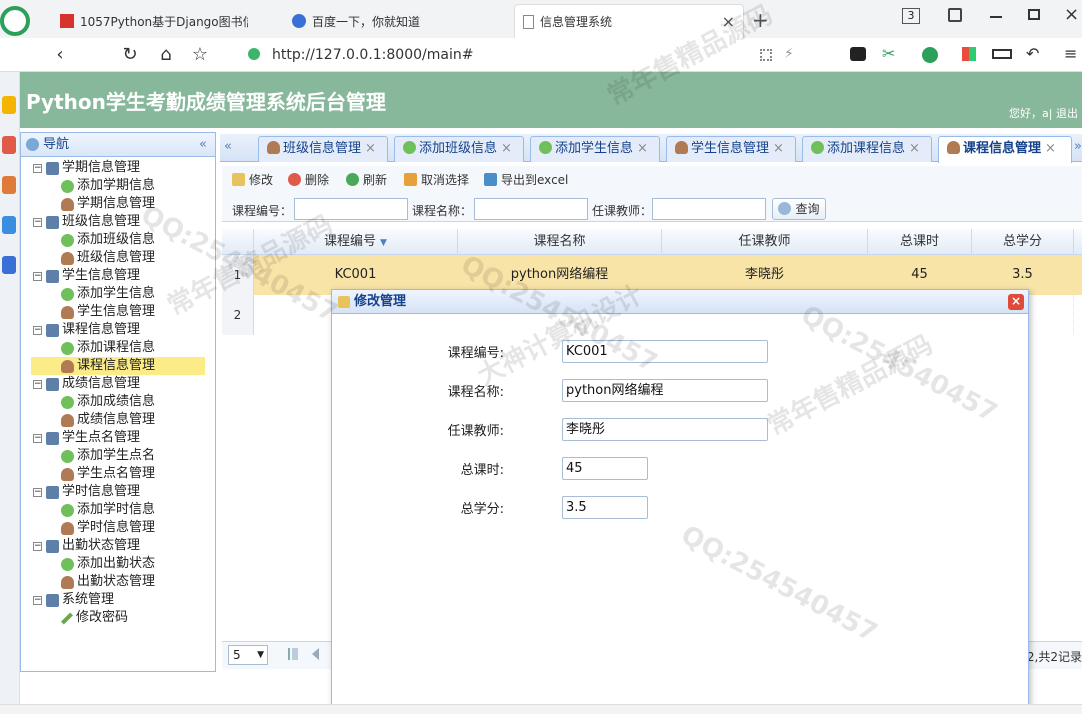 The height and width of the screenshot is (714, 1082). I want to click on tab-5: 课程信息管理 ×, so click(1005, 149).